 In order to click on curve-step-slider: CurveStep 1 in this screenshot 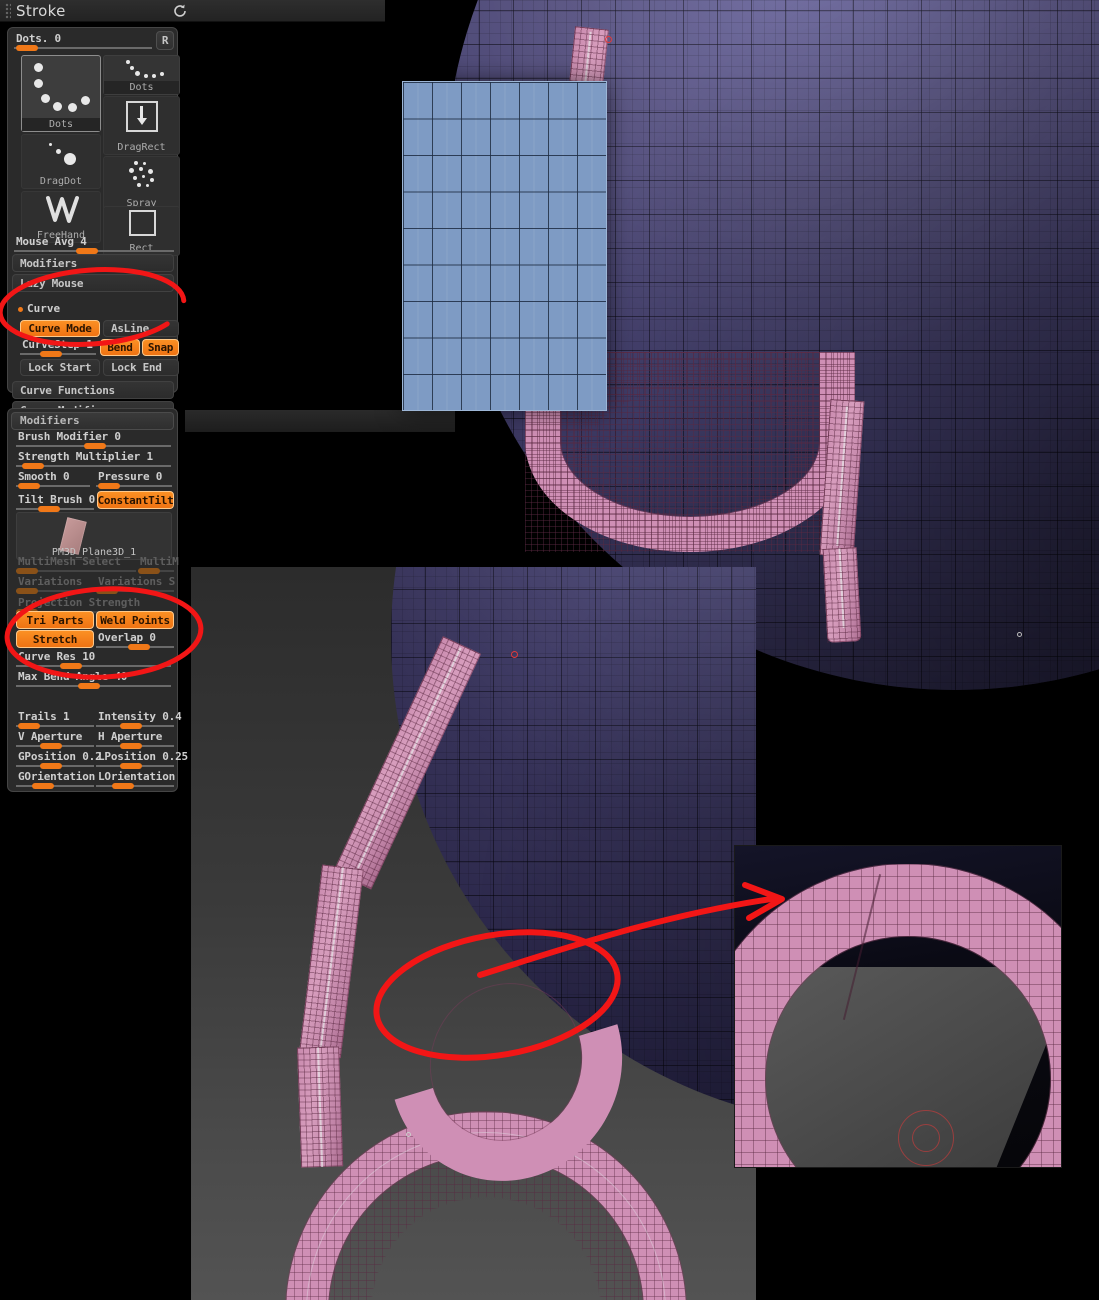, I will do `click(58, 347)`.